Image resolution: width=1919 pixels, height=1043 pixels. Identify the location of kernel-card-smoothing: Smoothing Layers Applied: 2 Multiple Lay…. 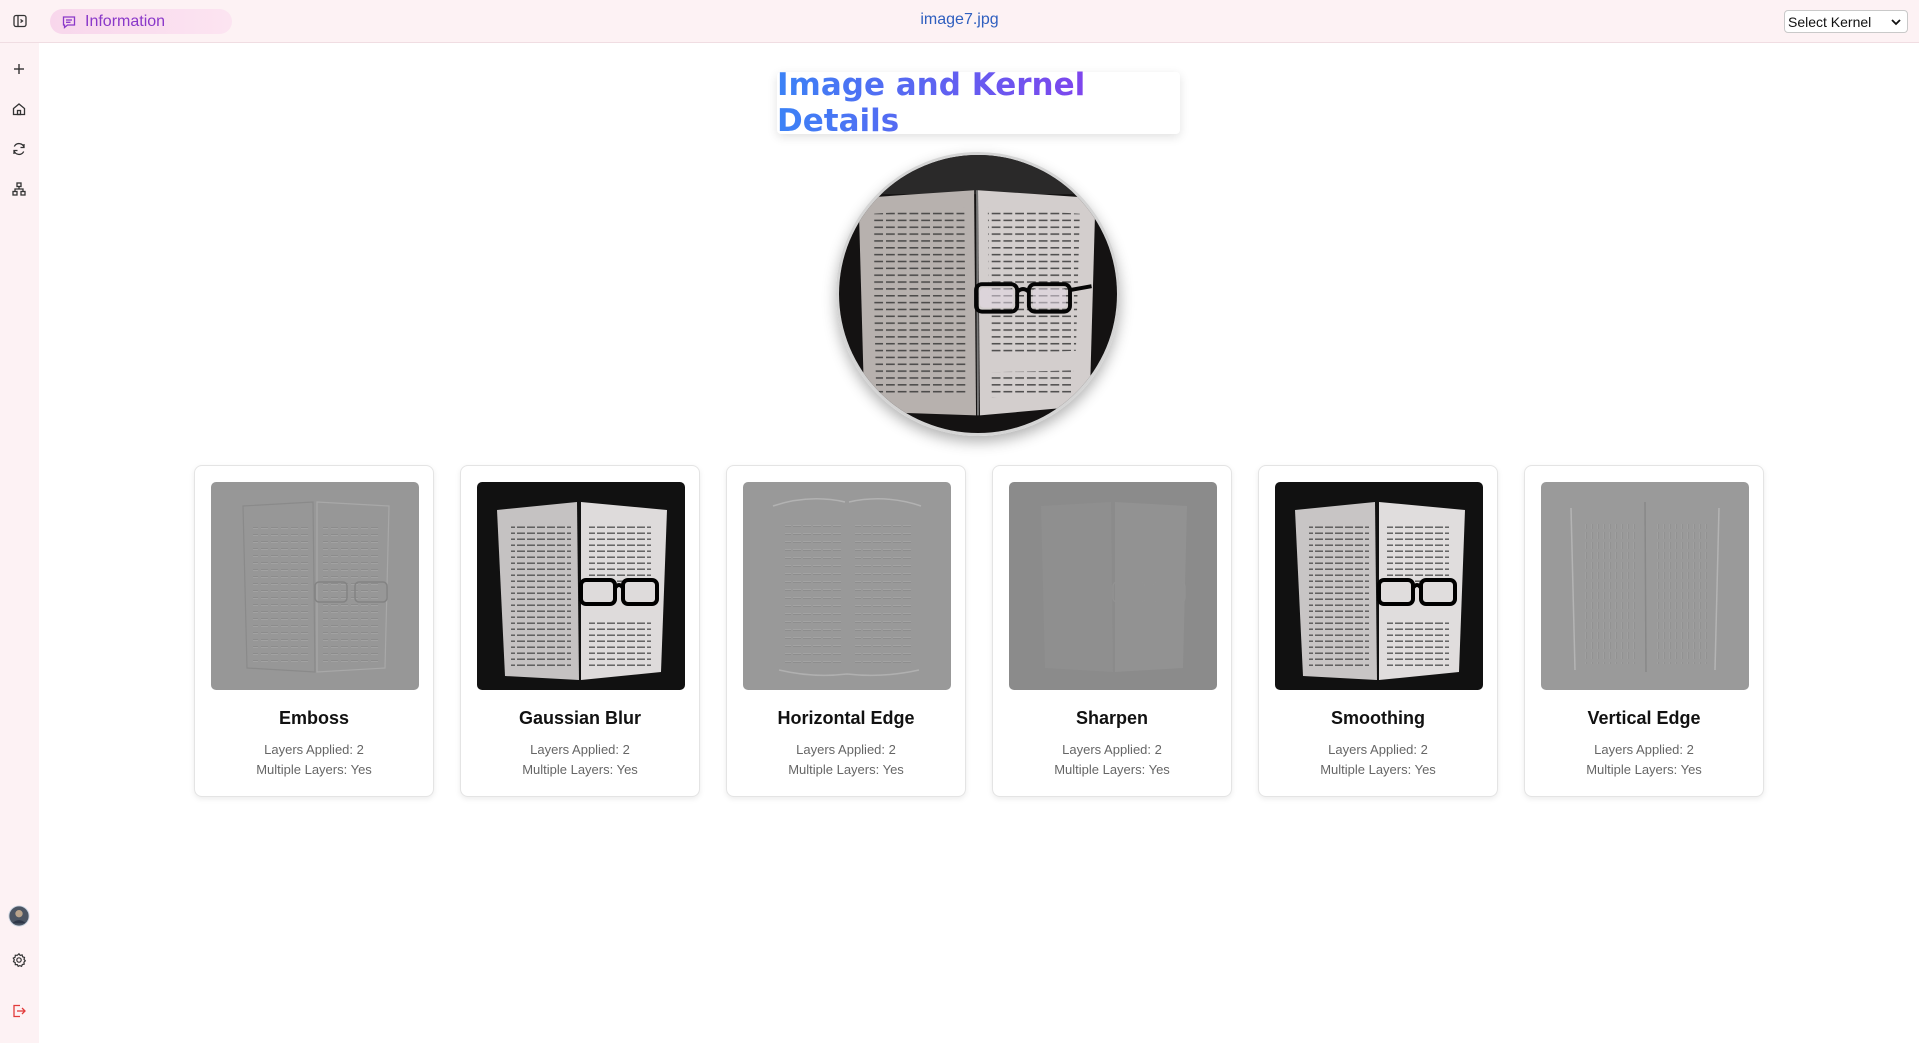
(1378, 631).